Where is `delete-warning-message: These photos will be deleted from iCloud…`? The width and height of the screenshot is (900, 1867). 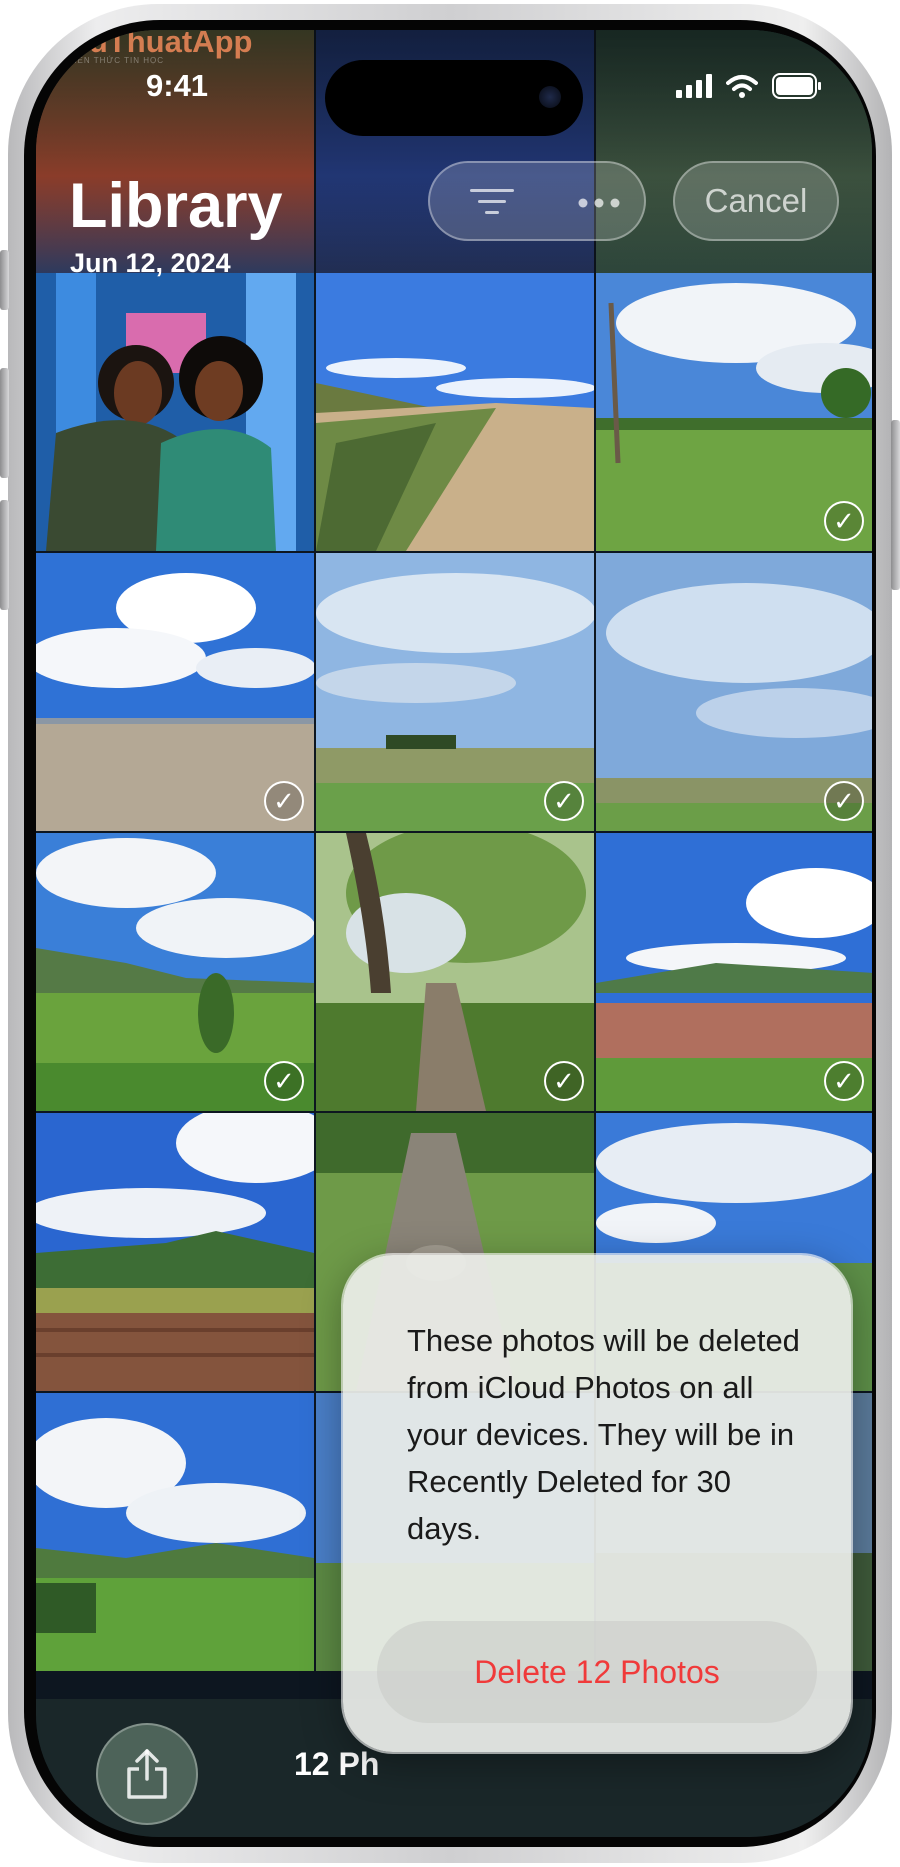
delete-warning-message: These photos will be deleted from iCloud… is located at coordinates (603, 1434).